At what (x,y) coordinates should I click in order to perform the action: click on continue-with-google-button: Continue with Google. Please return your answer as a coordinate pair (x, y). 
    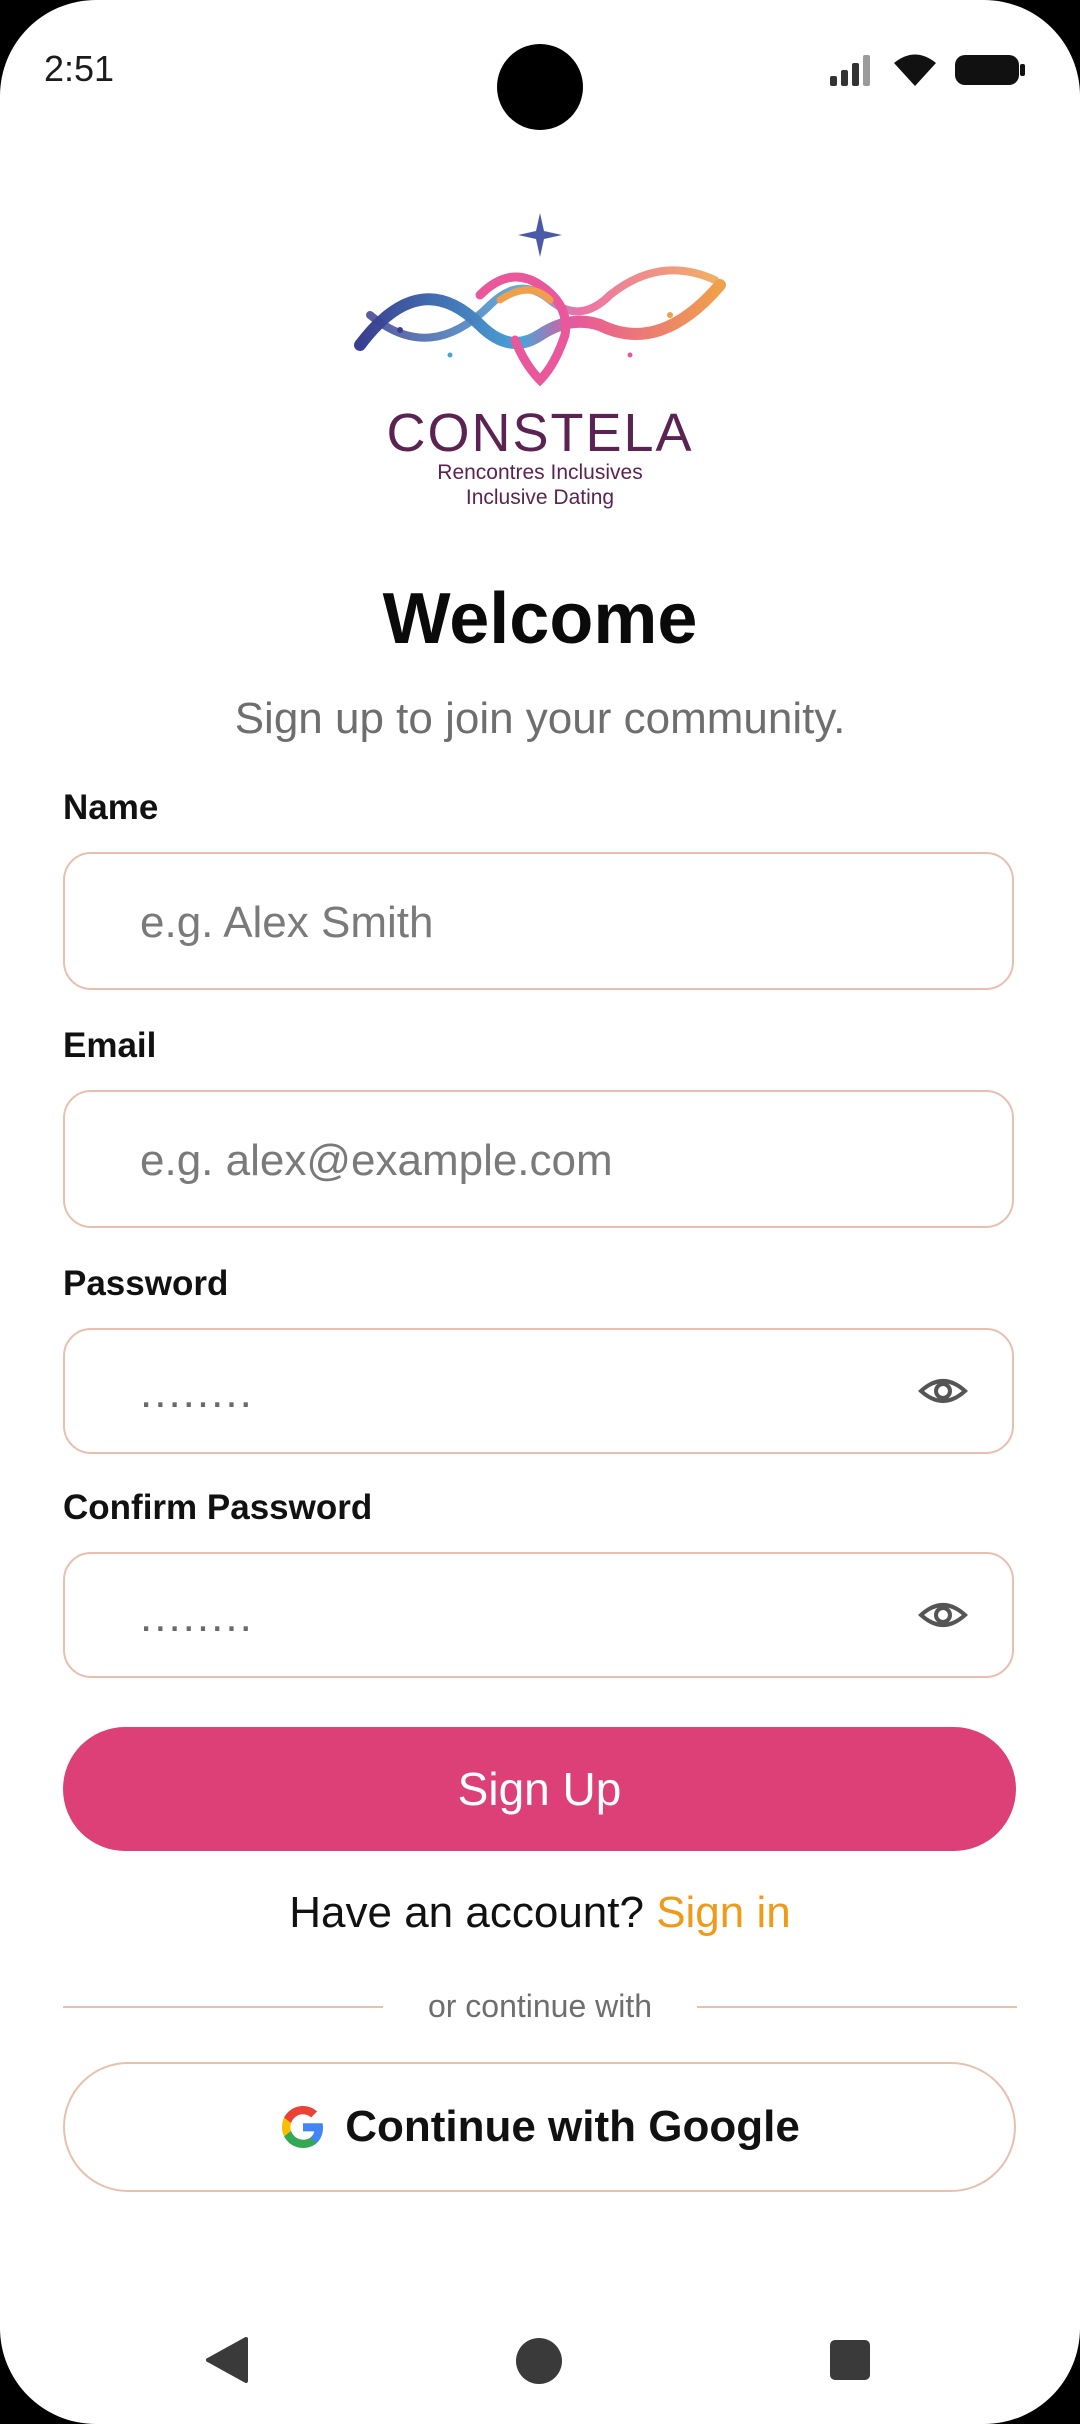
    Looking at the image, I should click on (539, 2127).